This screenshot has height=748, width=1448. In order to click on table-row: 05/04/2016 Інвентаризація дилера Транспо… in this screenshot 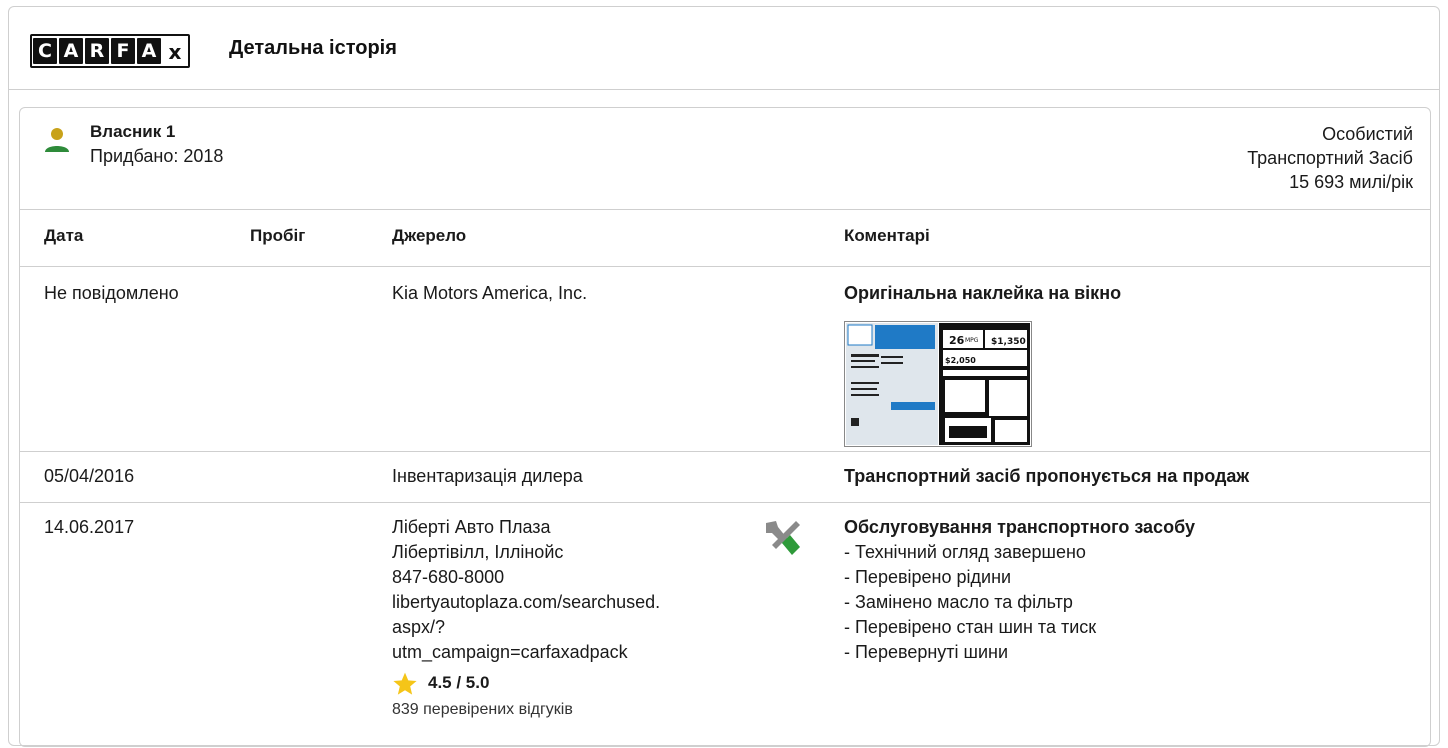, I will do `click(725, 477)`.